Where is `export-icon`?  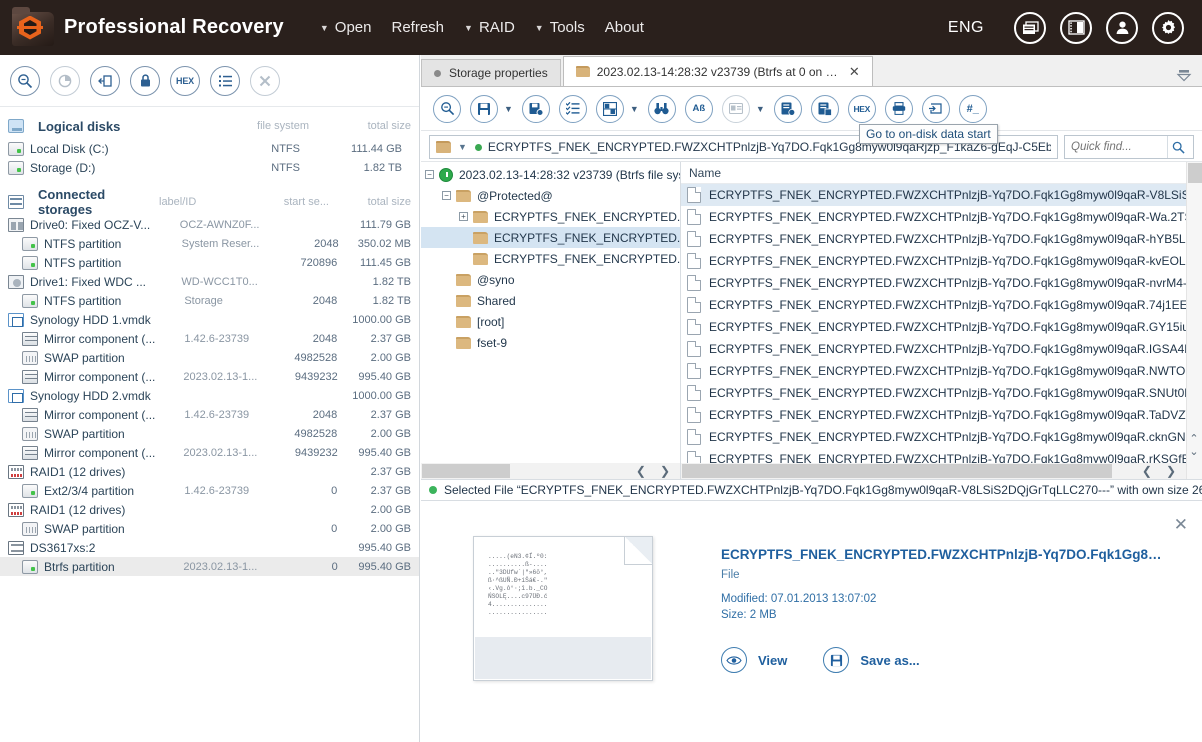 export-icon is located at coordinates (935, 108).